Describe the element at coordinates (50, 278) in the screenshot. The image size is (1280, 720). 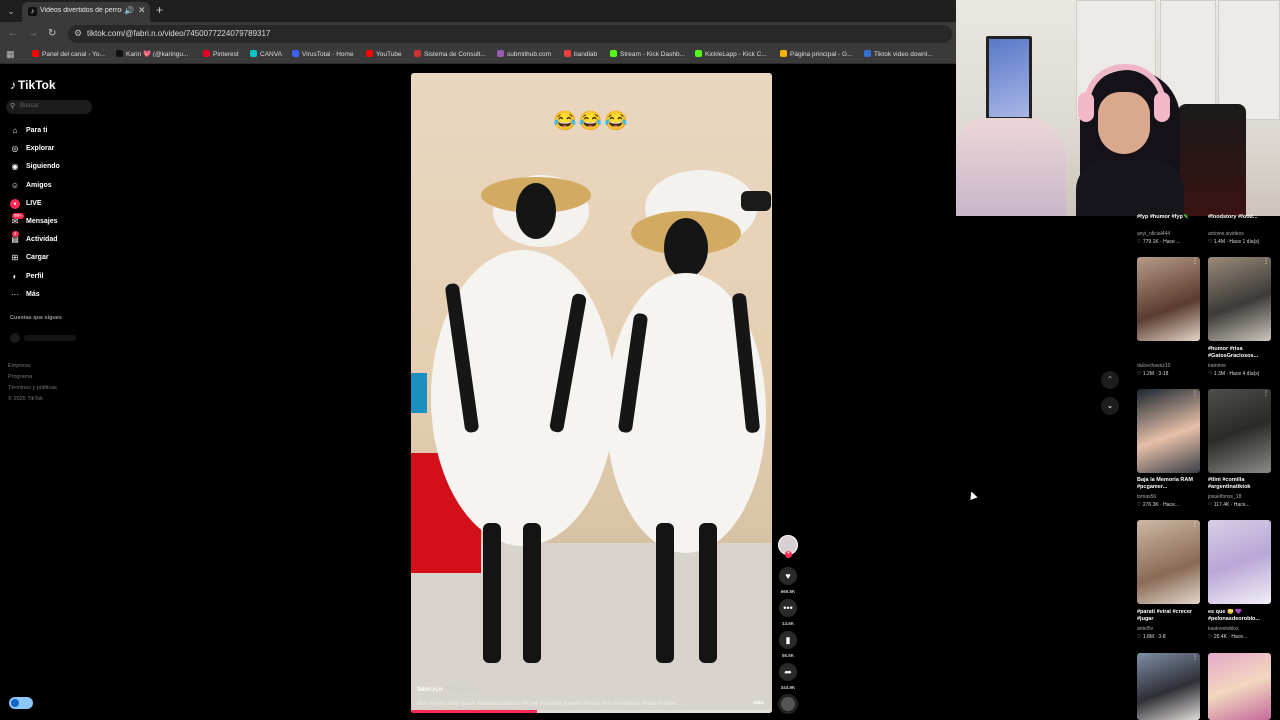
I see `nav-item-perfil: ◐ Perfil` at that location.